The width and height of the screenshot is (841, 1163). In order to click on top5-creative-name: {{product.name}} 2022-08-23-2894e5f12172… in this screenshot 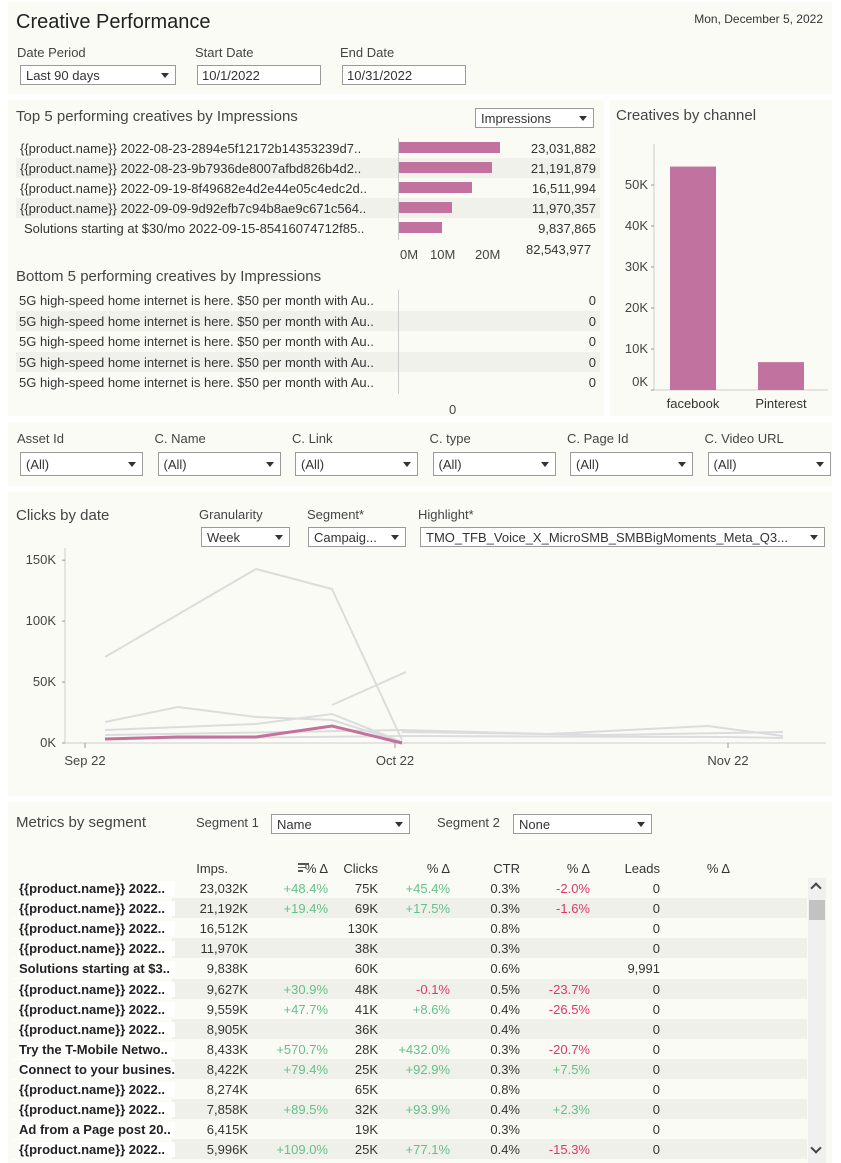, I will do `click(208, 148)`.